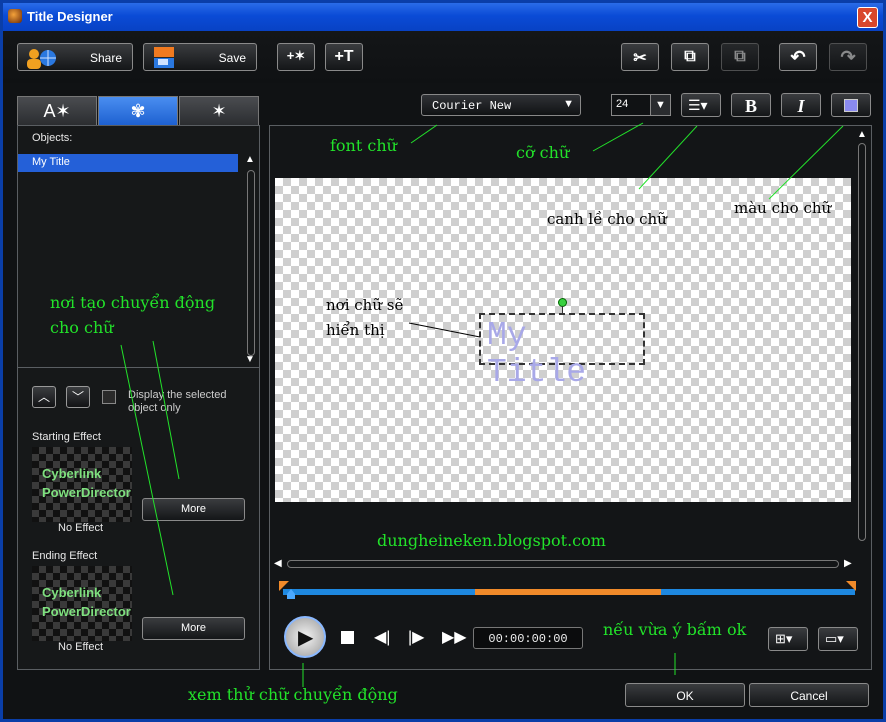 The height and width of the screenshot is (722, 886). Describe the element at coordinates (641, 105) in the screenshot. I see `font-size-select: 24 ▼` at that location.